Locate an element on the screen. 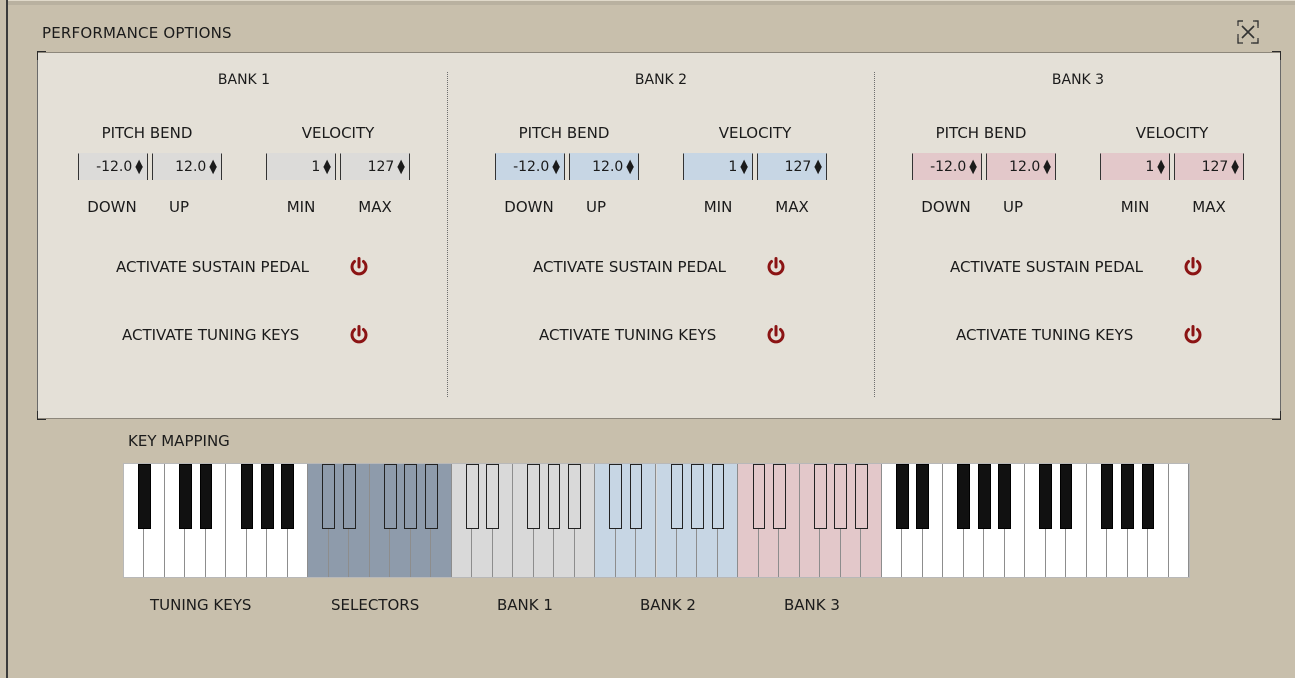 This screenshot has width=1295, height=678. window-title: PERFORMANCE OPTIONS is located at coordinates (137, 33).